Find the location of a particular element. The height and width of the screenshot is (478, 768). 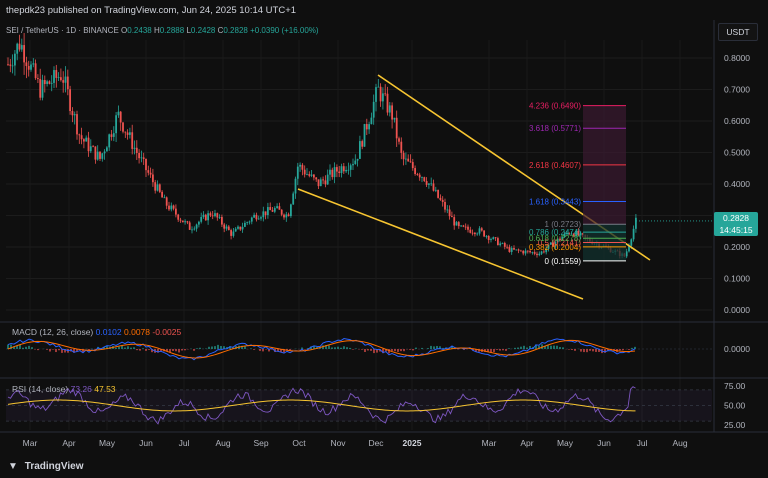

rsi-legend: RSI (14, close) 73.26 47.53 is located at coordinates (64, 389).